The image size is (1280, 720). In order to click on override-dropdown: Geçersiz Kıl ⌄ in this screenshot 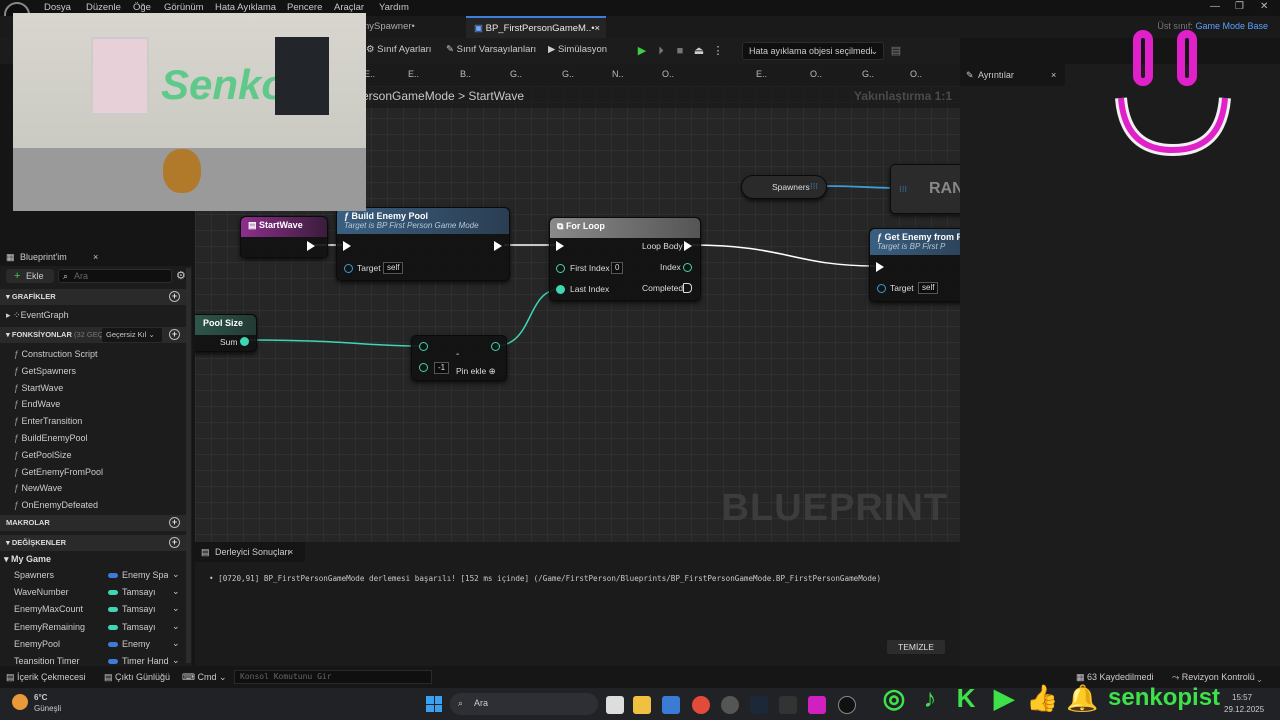, I will do `click(132, 335)`.